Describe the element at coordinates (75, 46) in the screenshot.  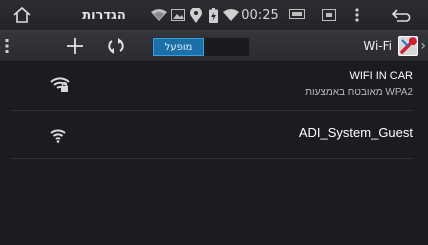
I see `add-icon` at that location.